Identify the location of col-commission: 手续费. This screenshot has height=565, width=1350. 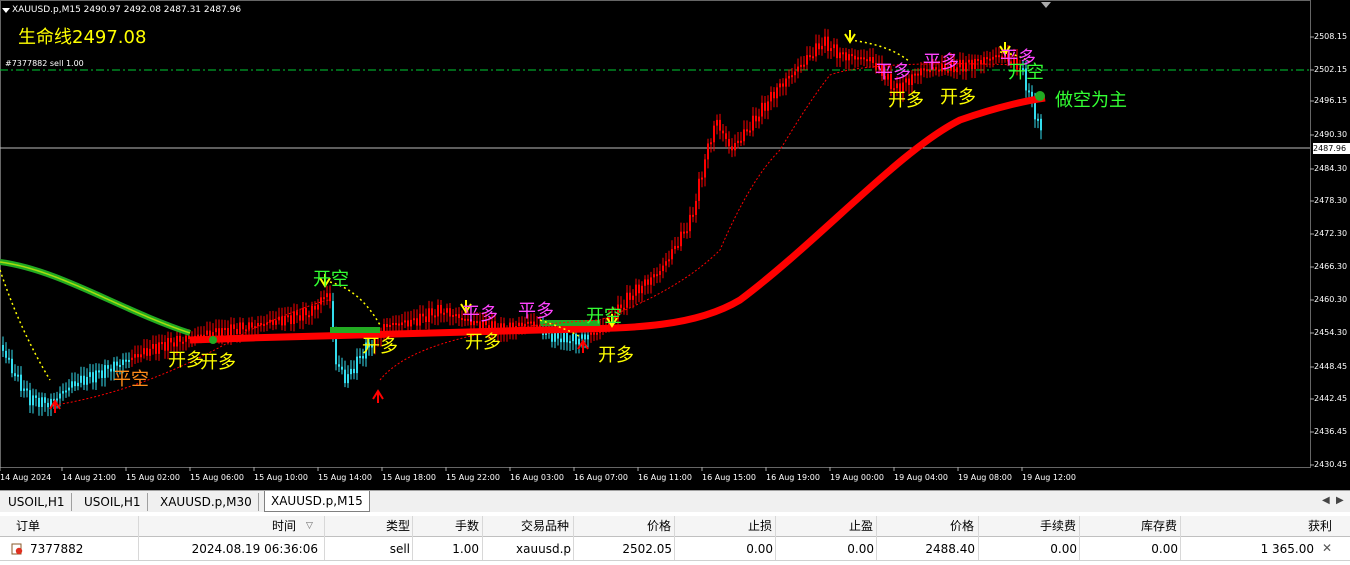
(1028, 526).